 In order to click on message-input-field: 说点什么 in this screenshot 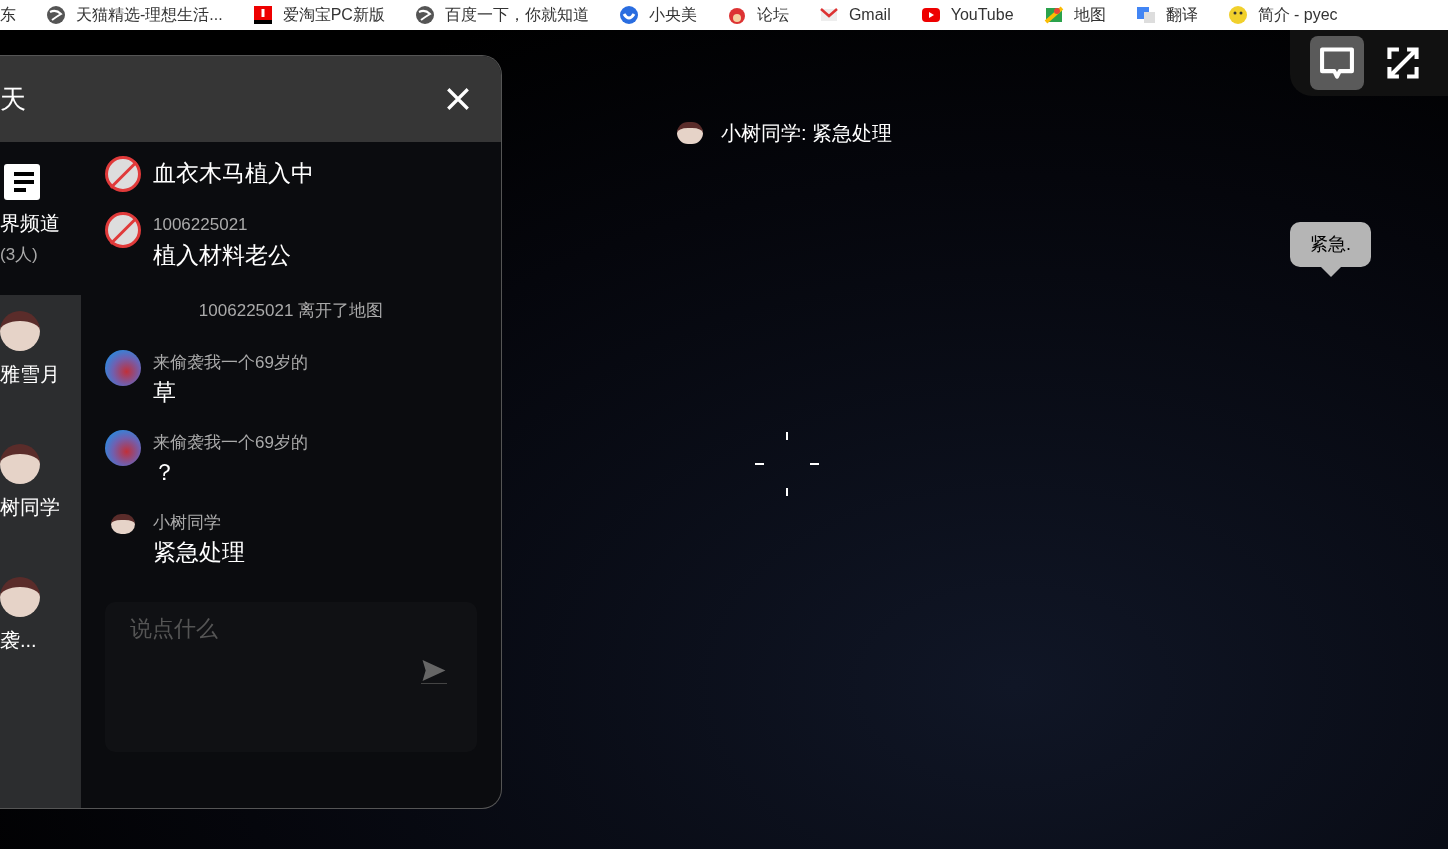, I will do `click(291, 676)`.